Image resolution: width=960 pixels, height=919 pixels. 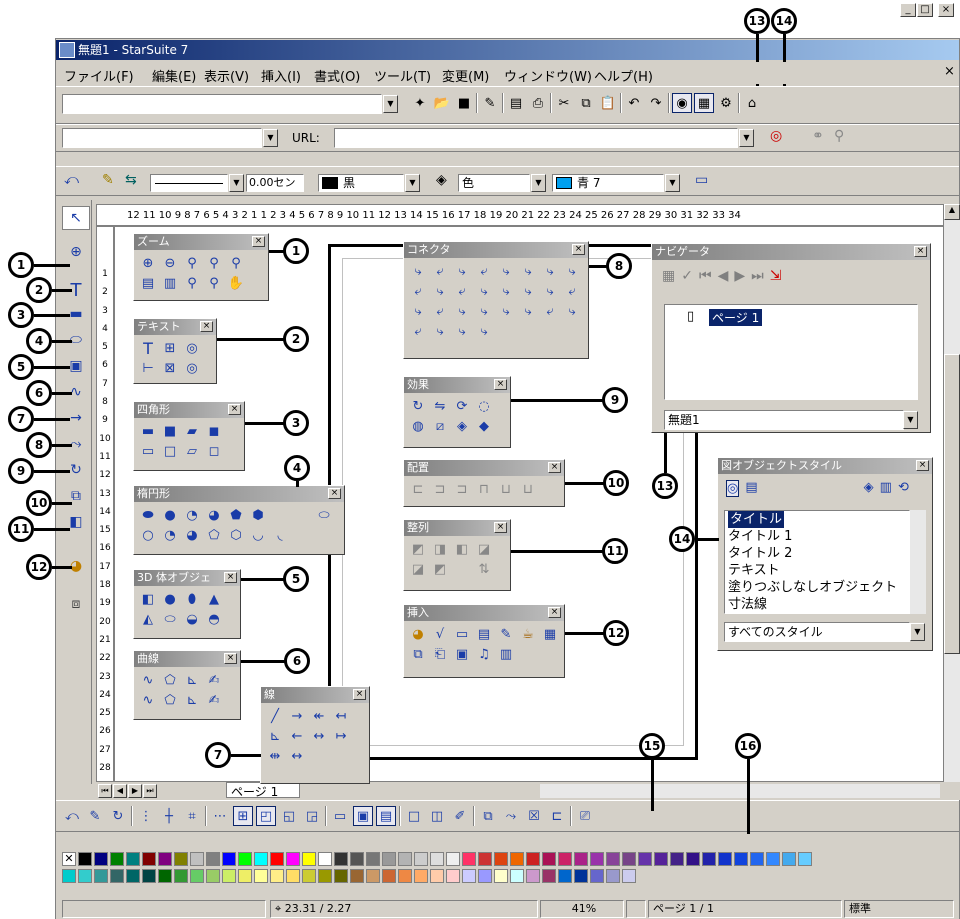 What do you see at coordinates (324, 515) in the screenshot?
I see `ellipse-icon: ⬭` at bounding box center [324, 515].